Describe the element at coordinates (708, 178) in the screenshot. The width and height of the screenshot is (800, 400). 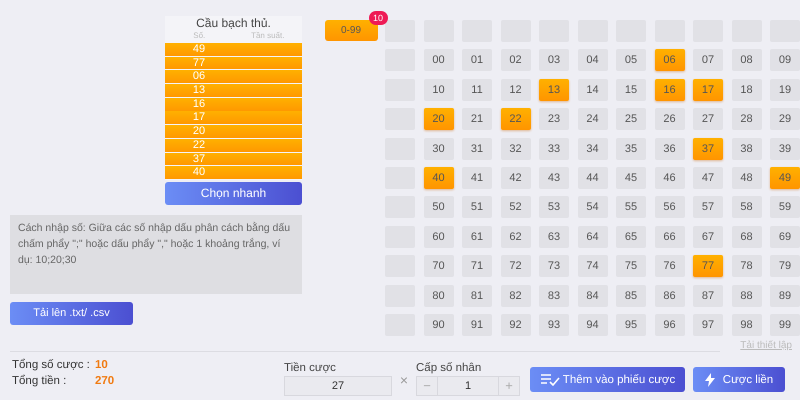
I see `number-cell: 47` at that location.